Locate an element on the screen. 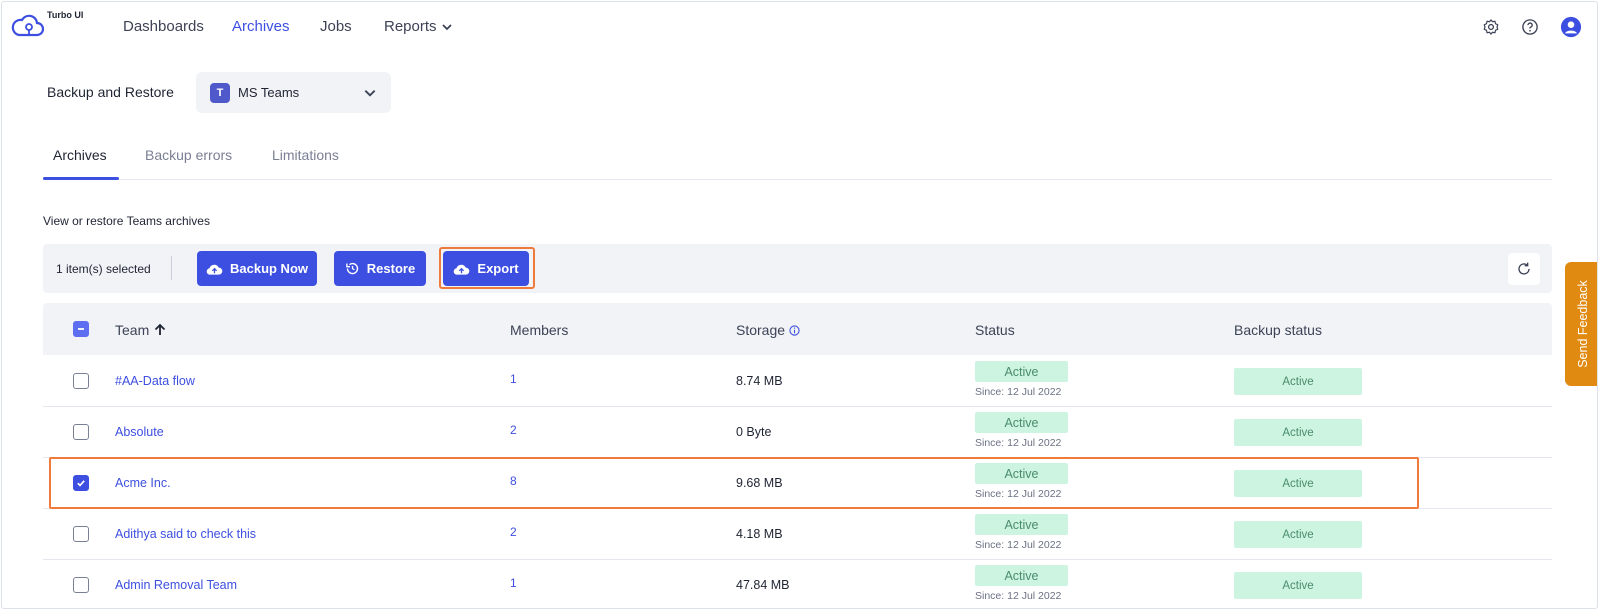 This screenshot has height=610, width=1600. sort-ascending-arrow-icon is located at coordinates (160, 329).